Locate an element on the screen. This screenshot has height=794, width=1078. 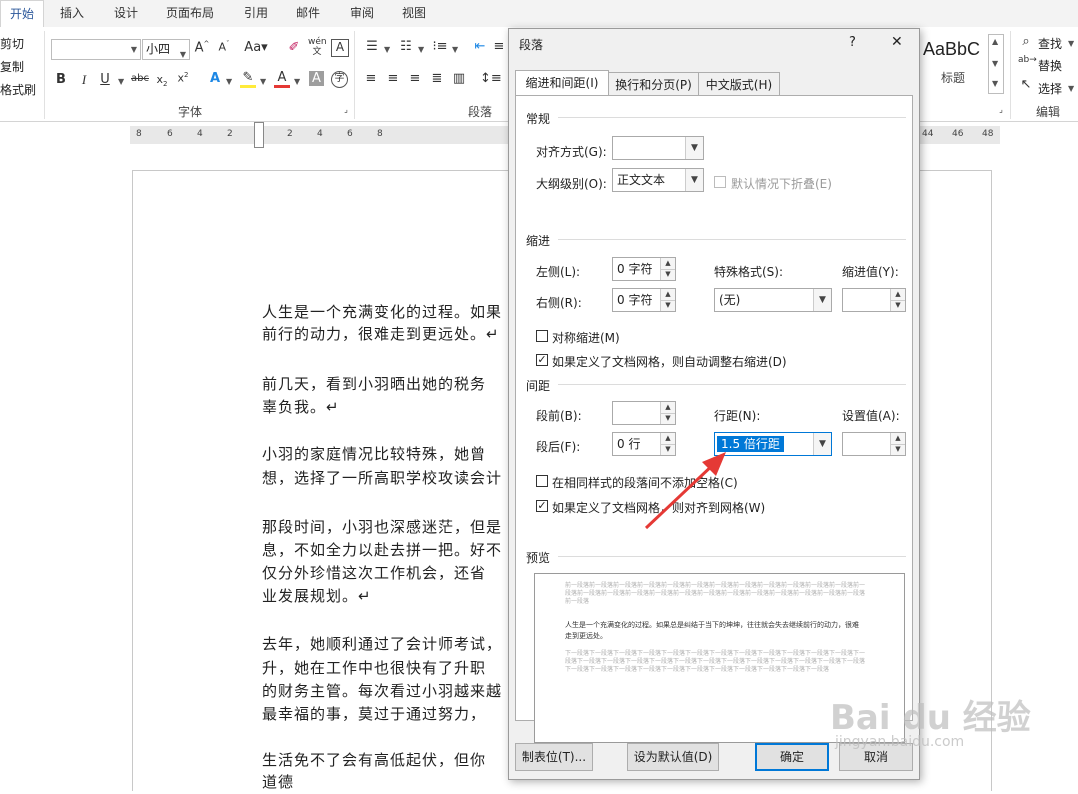
ruler-tick: 4 is located at coordinates (320, 134).